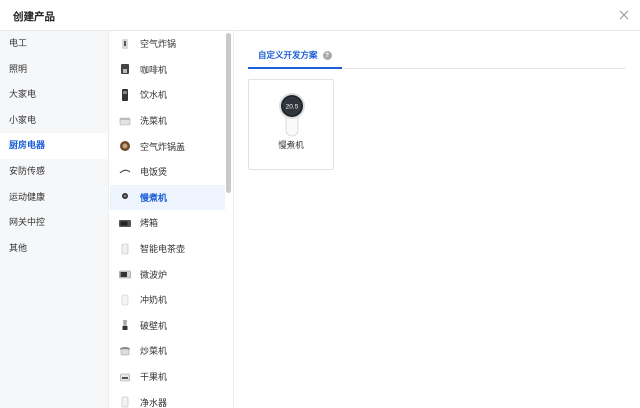 This screenshot has height=408, width=640. I want to click on category-item-other: 其他, so click(54, 249).